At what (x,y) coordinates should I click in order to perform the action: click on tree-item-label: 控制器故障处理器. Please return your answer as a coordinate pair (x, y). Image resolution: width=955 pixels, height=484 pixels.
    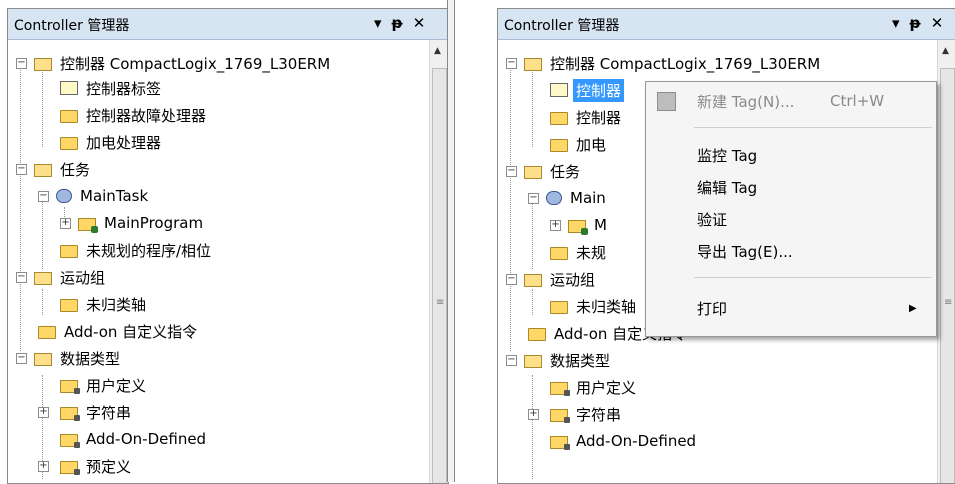
    Looking at the image, I should click on (146, 115).